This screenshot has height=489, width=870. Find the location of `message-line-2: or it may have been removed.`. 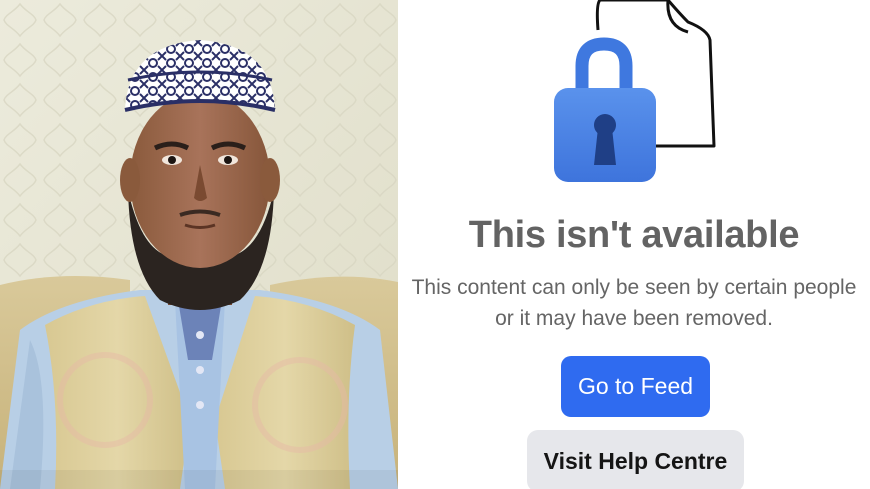

message-line-2: or it may have been removed. is located at coordinates (634, 318).